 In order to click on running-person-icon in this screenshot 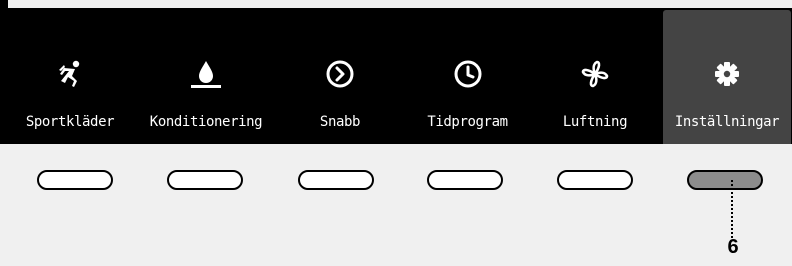, I will do `click(70, 74)`.